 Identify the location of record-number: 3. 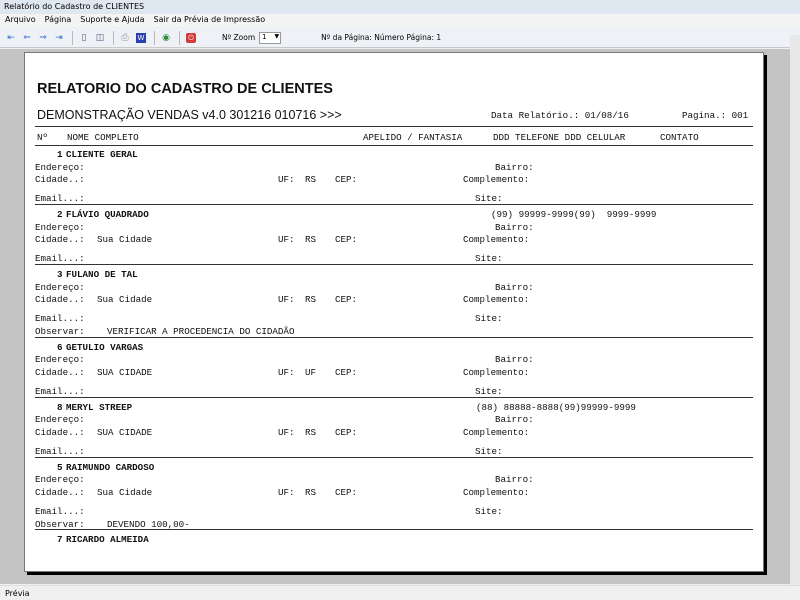
(60, 274).